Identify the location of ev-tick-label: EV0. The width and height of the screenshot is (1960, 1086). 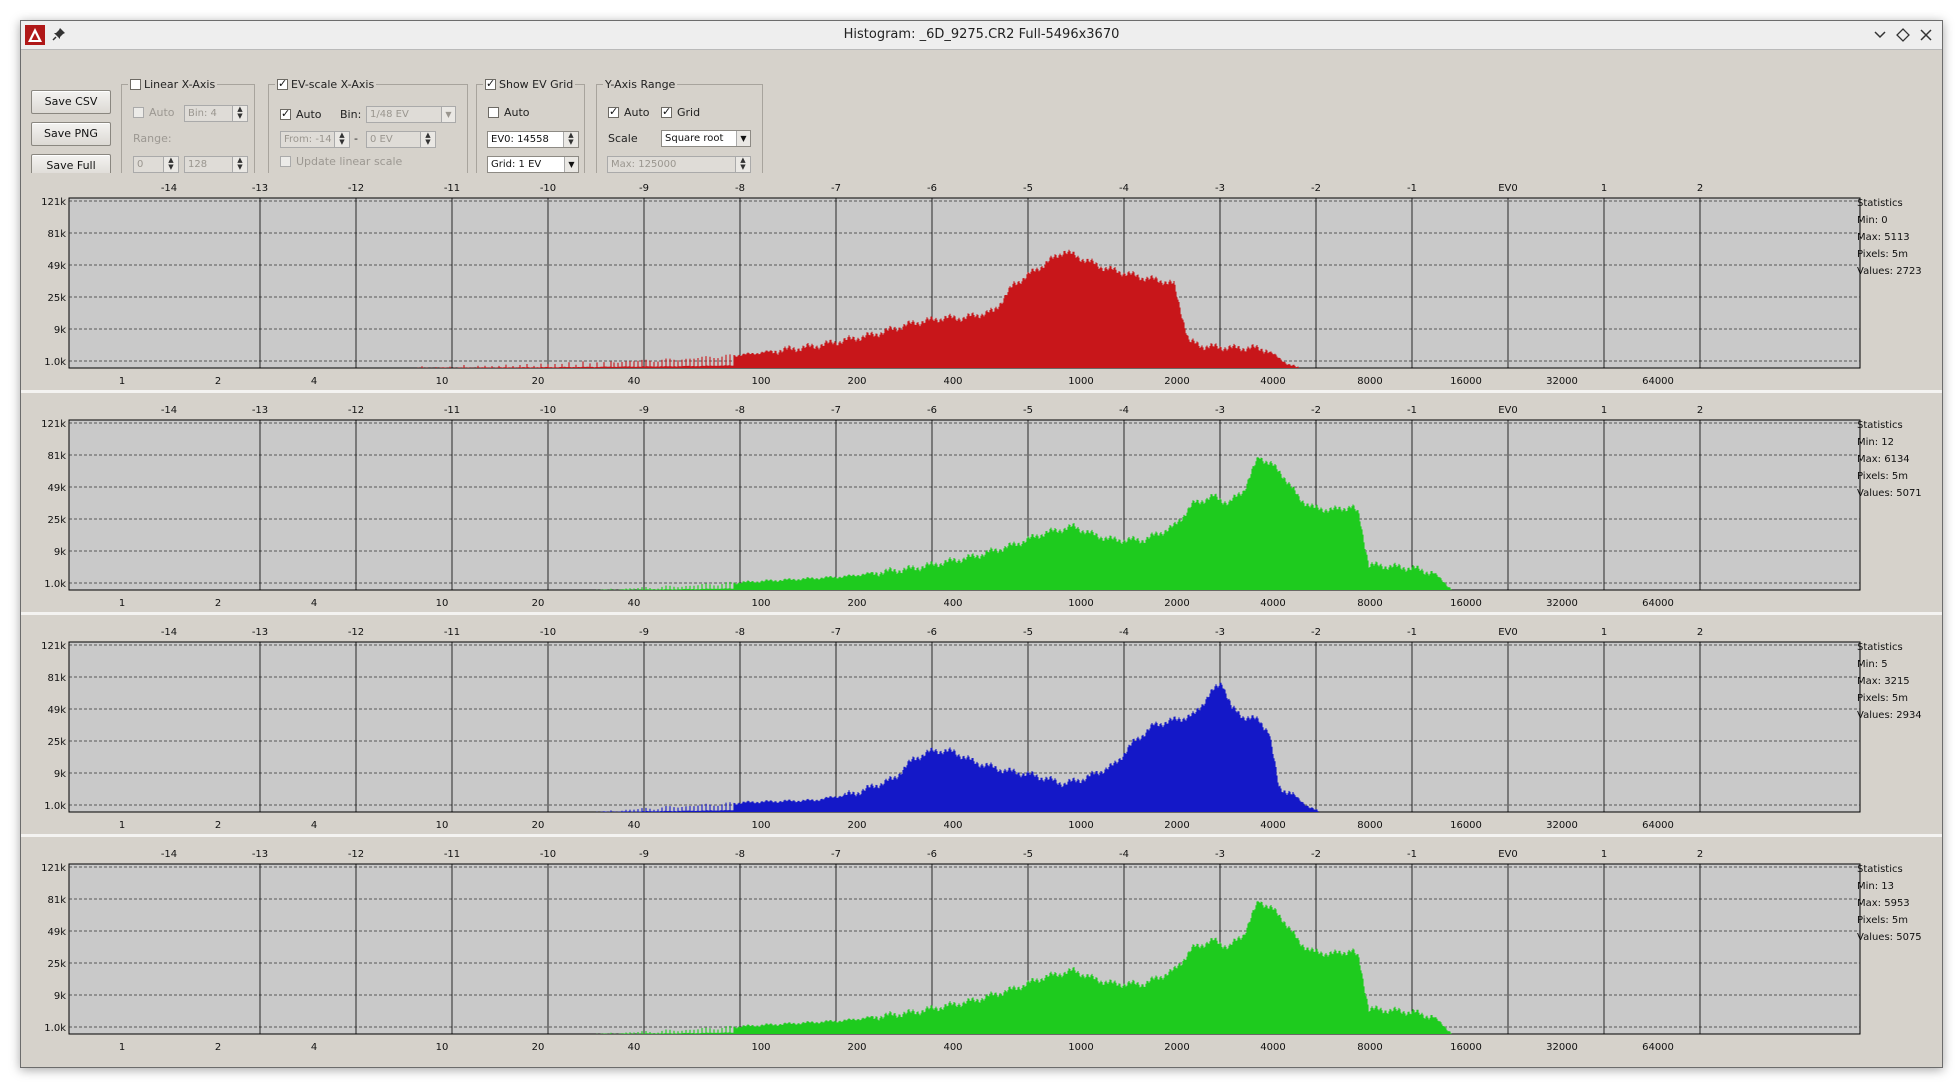
(1508, 632).